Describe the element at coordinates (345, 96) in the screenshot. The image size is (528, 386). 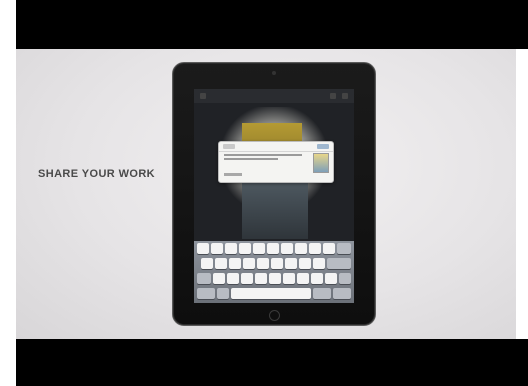
I see `toolbar-gear-icon` at that location.